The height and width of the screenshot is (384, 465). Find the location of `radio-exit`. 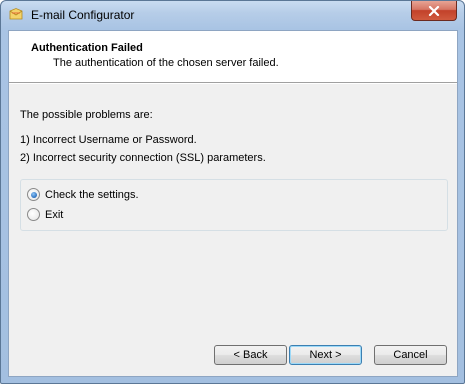

radio-exit is located at coordinates (33, 214).